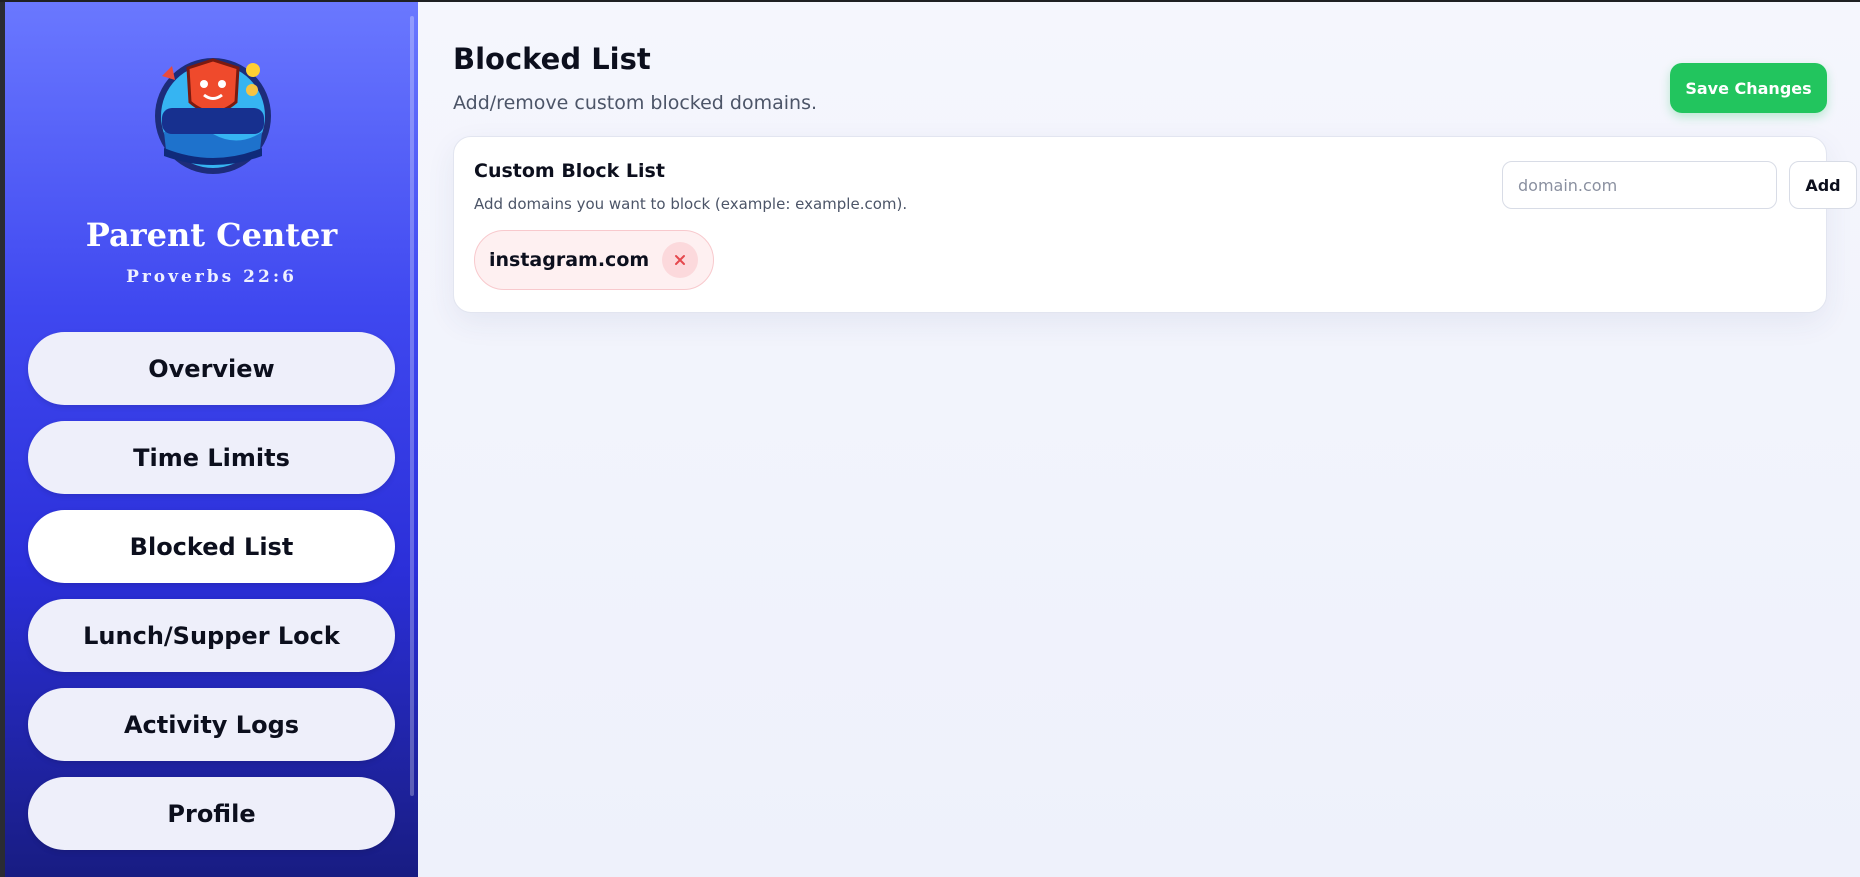  I want to click on close-icon, so click(680, 260).